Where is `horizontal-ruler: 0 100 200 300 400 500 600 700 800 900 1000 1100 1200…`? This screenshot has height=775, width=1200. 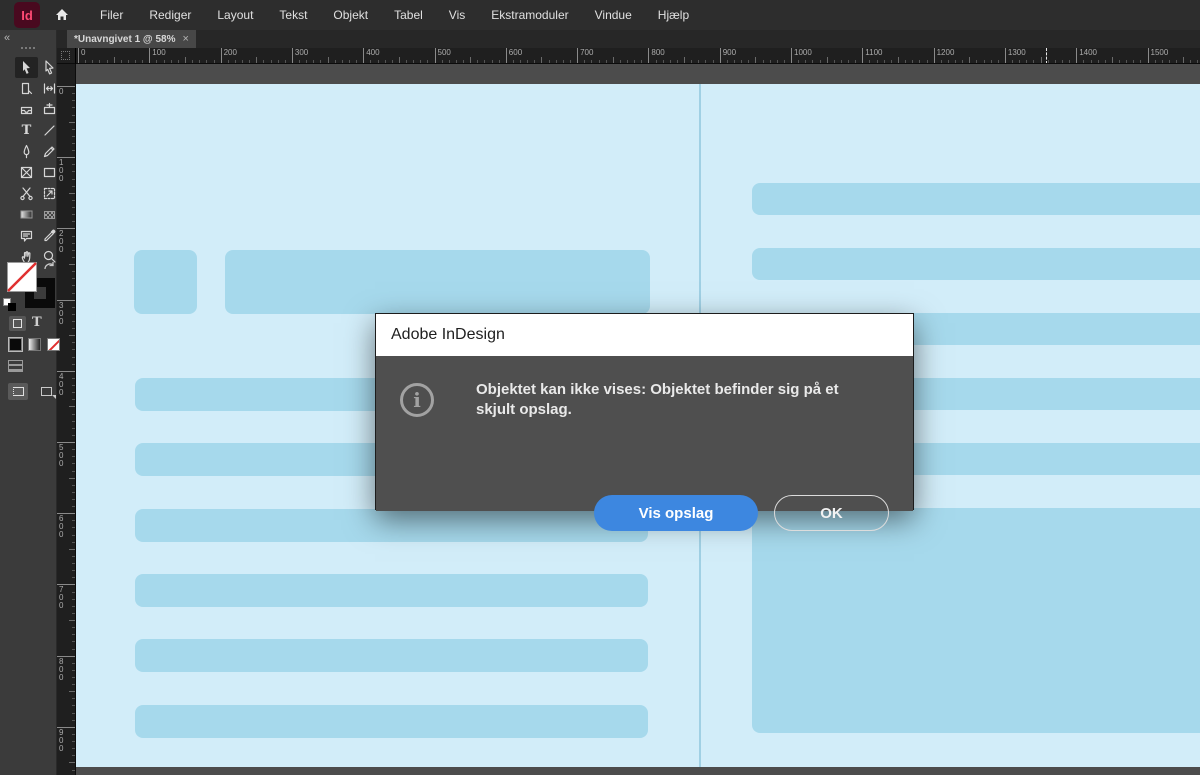
horizontal-ruler: 0 100 200 300 400 500 600 700 800 900 1000 1100 1200… is located at coordinates (628, 56).